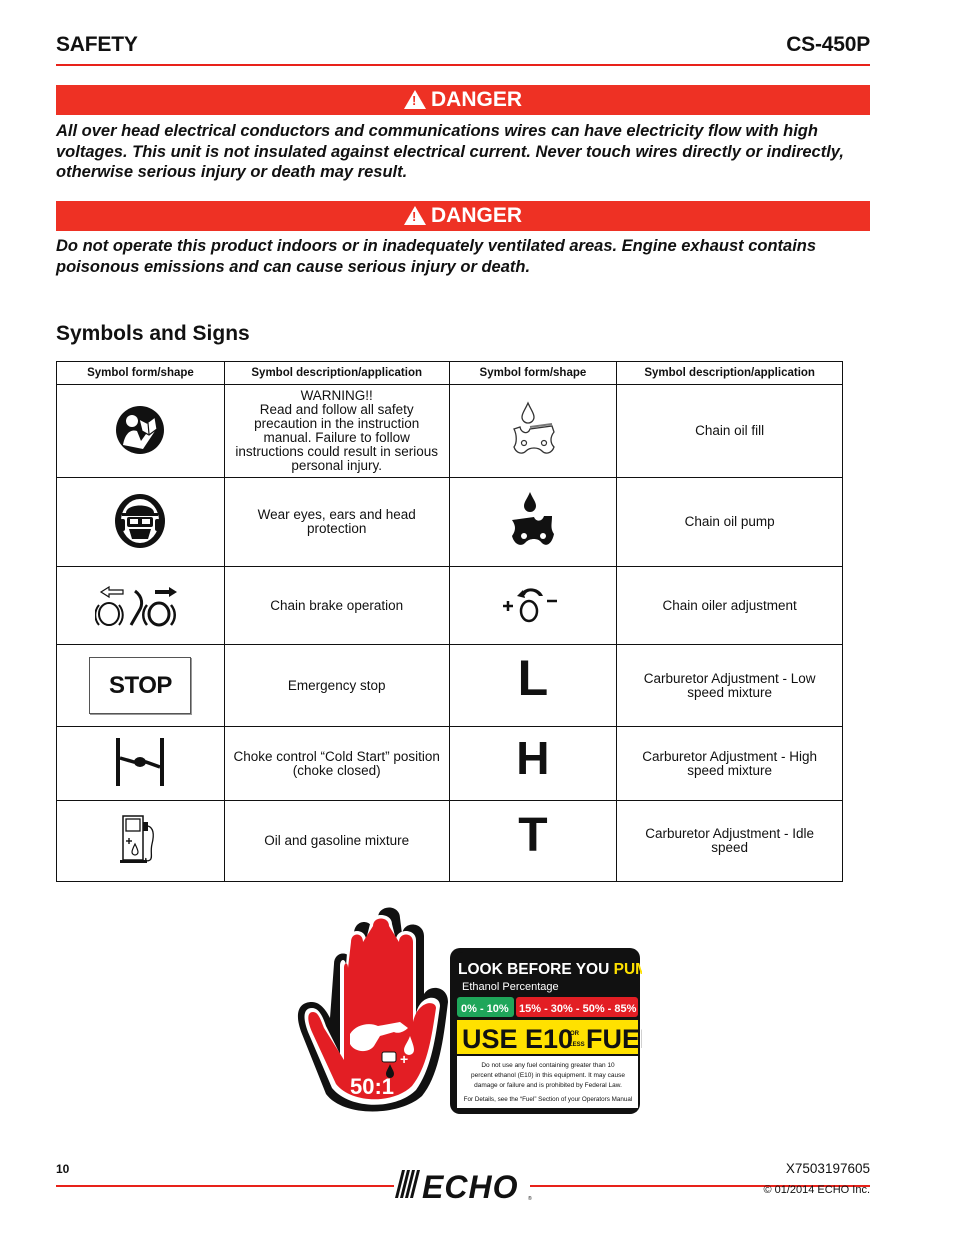  What do you see at coordinates (470, 1185) in the screenshot?
I see `brand-name: ECHO` at bounding box center [470, 1185].